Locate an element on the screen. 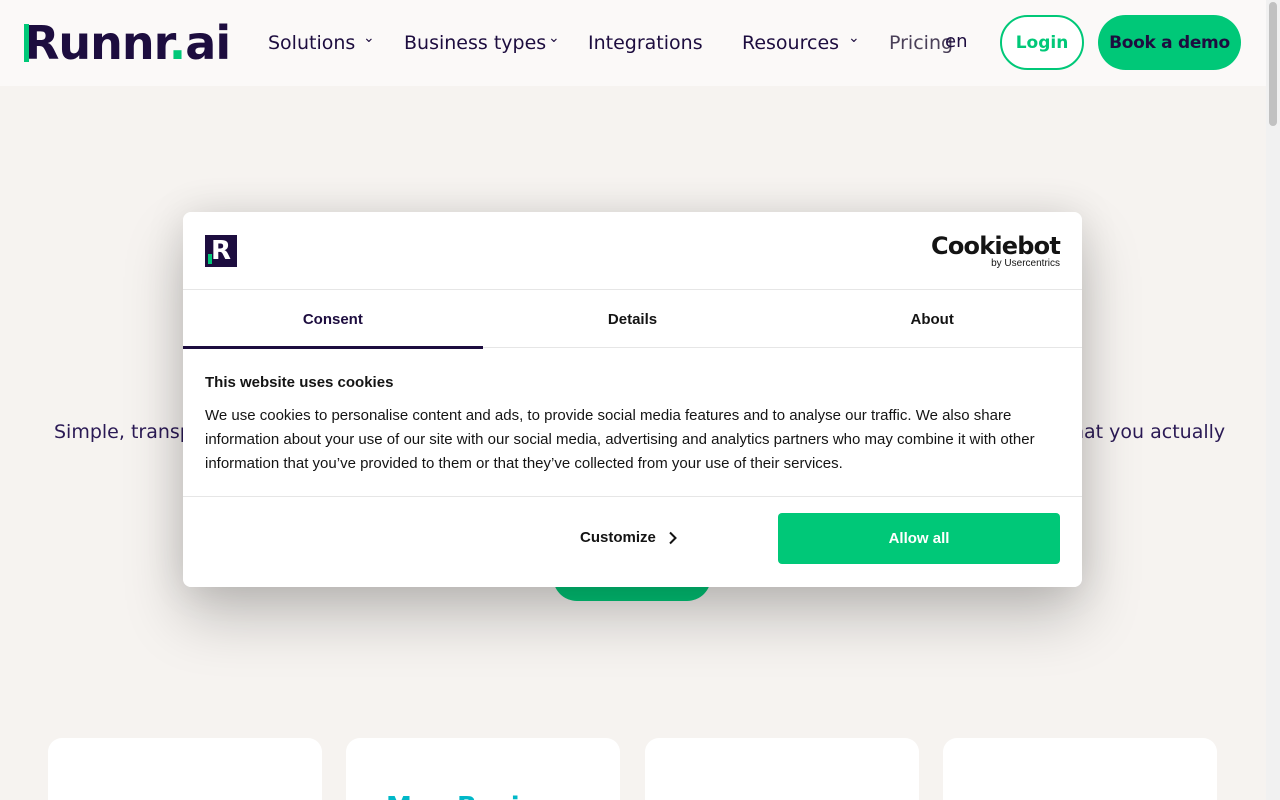  site-brand-icon: R is located at coordinates (221, 251).